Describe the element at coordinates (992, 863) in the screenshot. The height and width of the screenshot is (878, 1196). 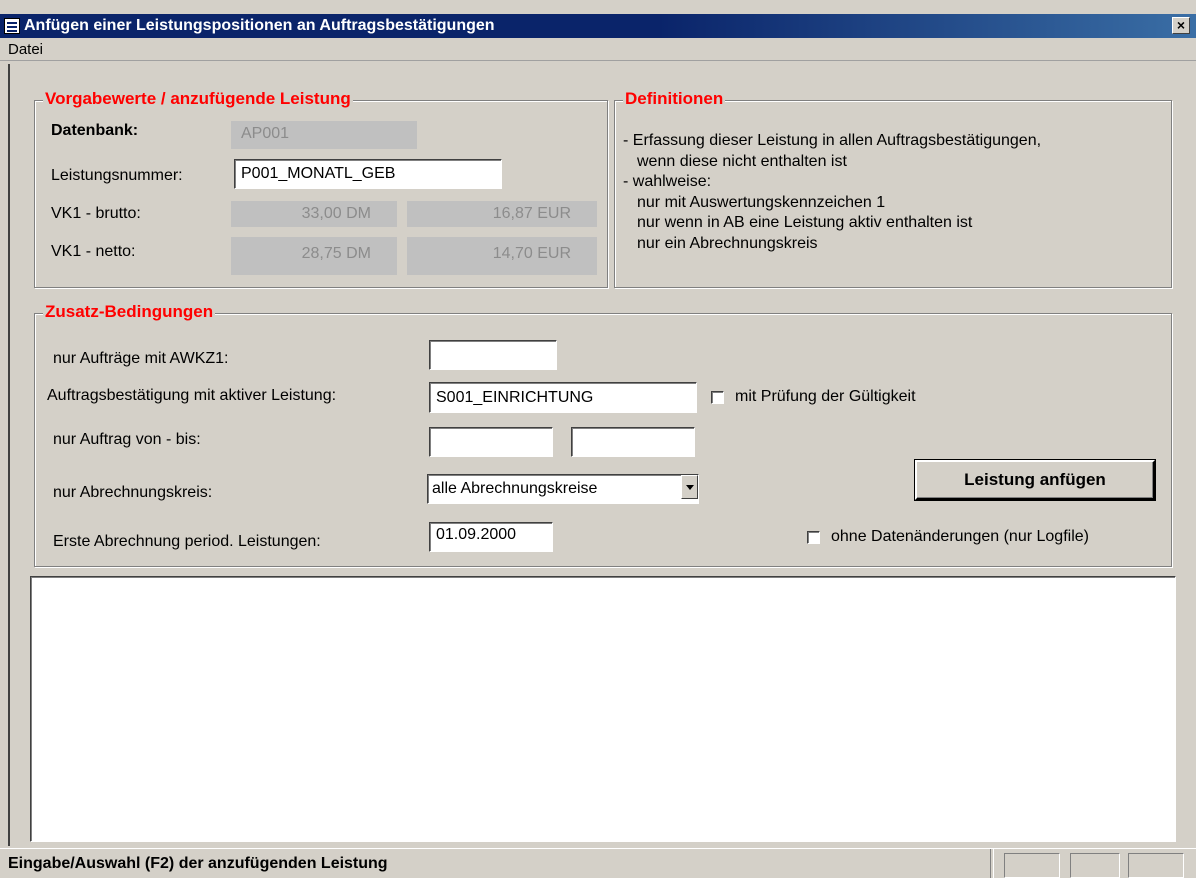
I see `status-separator` at that location.